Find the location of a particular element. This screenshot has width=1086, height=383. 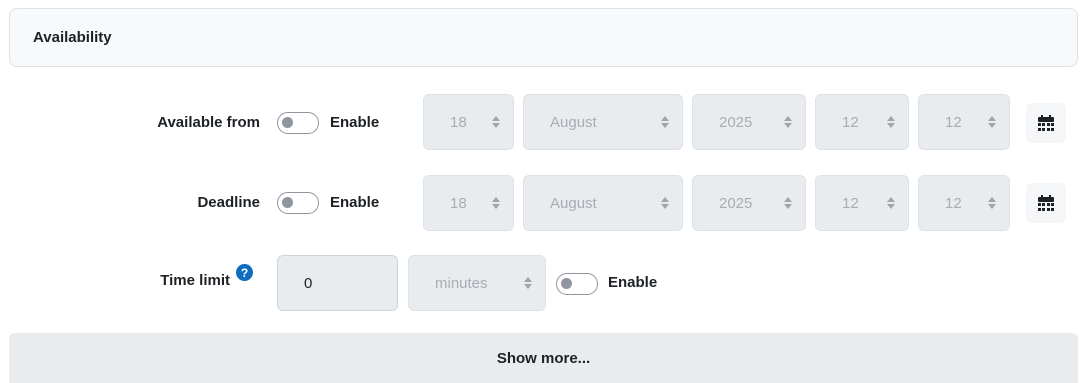

available-from-year-select: 2025 is located at coordinates (749, 122).